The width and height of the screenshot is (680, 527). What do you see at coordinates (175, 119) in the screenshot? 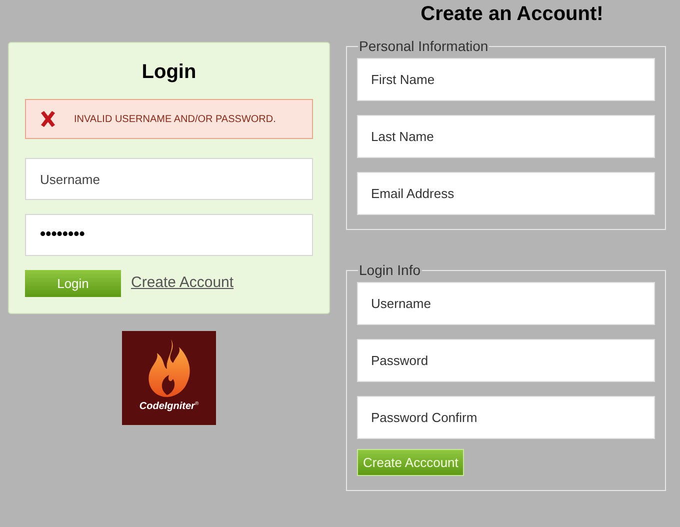
I see `error-message: INVALID USERNAME AND/OR PASSWORD.` at bounding box center [175, 119].